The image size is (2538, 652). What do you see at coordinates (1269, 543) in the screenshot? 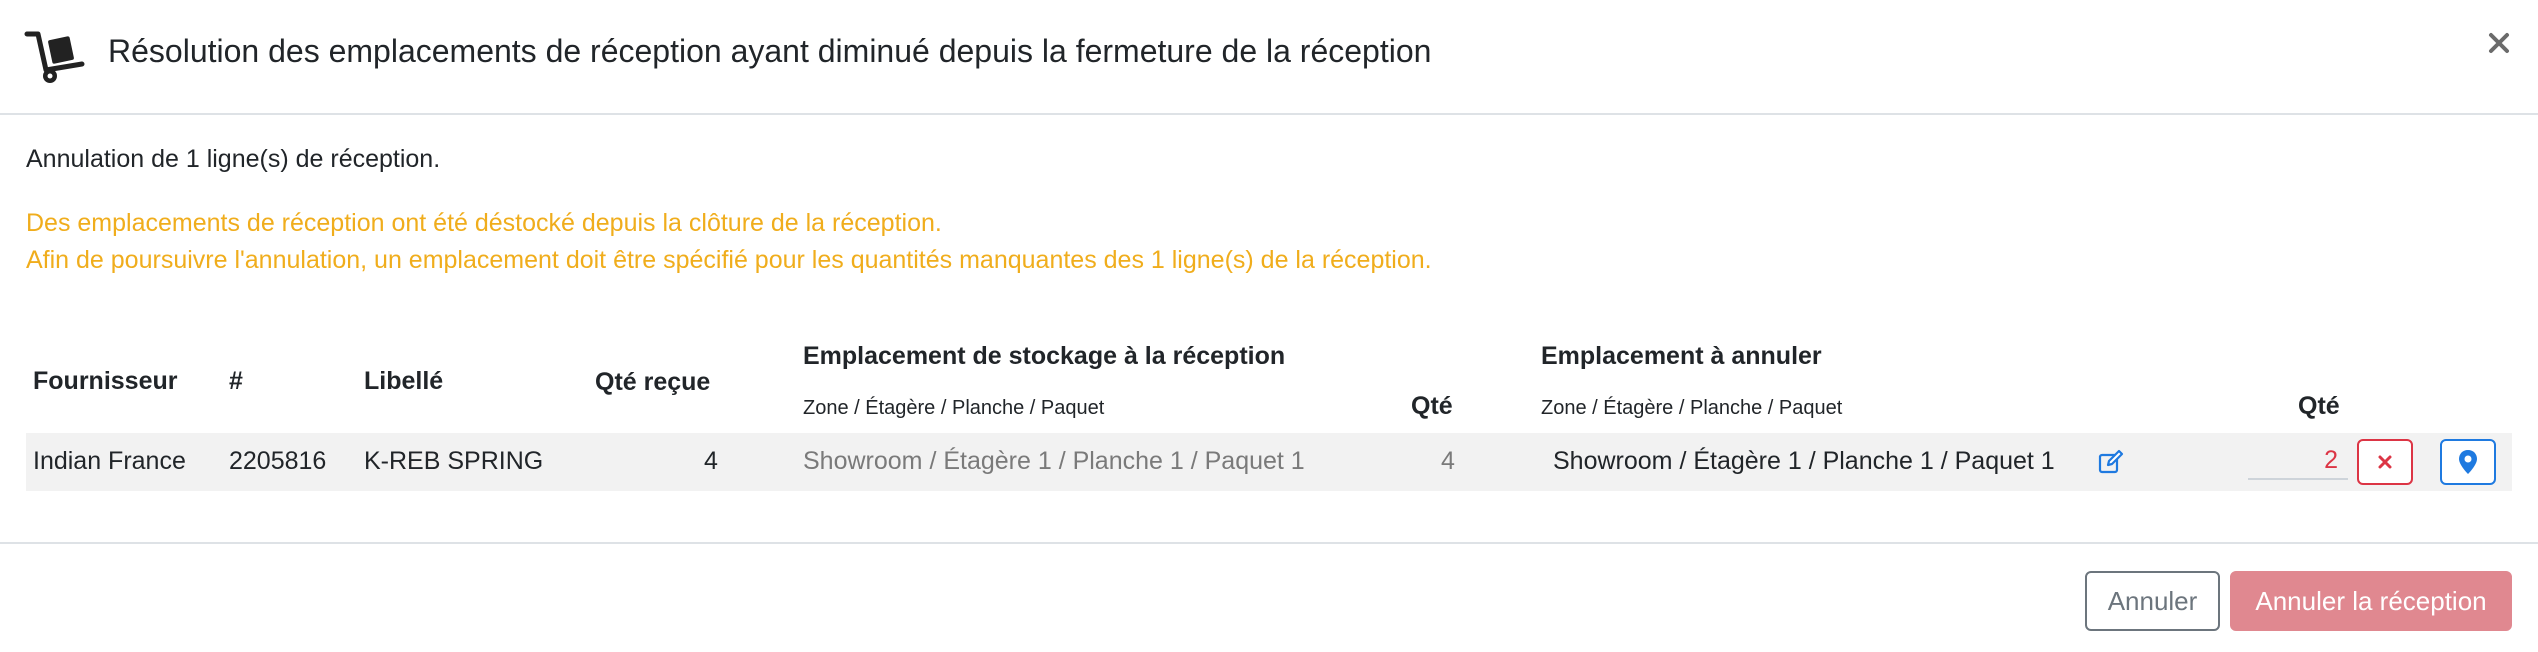
I see `footer-divider` at bounding box center [1269, 543].